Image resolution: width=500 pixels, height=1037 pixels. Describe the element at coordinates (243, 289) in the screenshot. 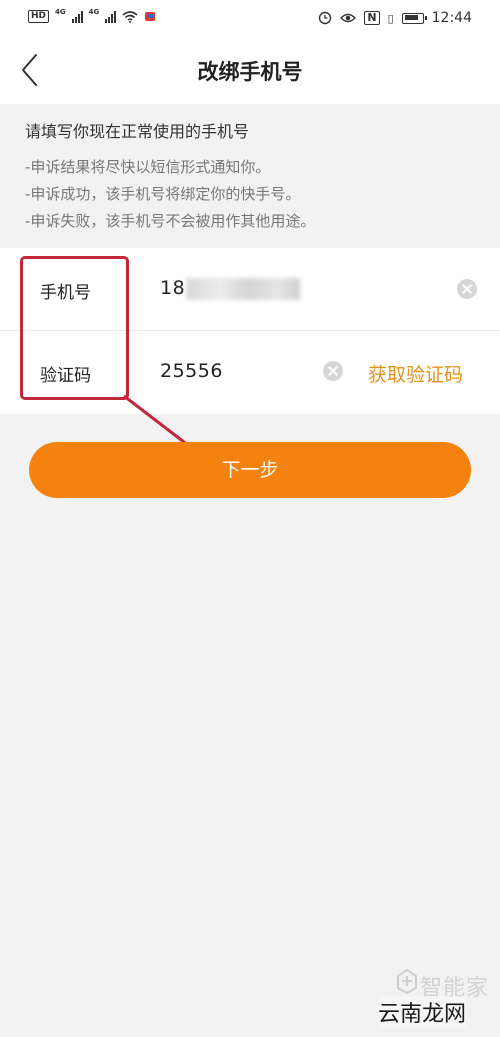

I see `phone-number-blur-mask` at that location.